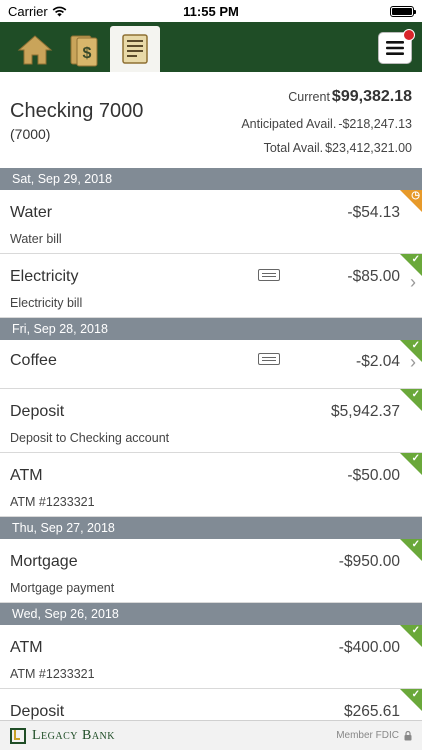  Describe the element at coordinates (211, 704) in the screenshot. I see `transaction-row: Deposit $265.61 ✓` at that location.